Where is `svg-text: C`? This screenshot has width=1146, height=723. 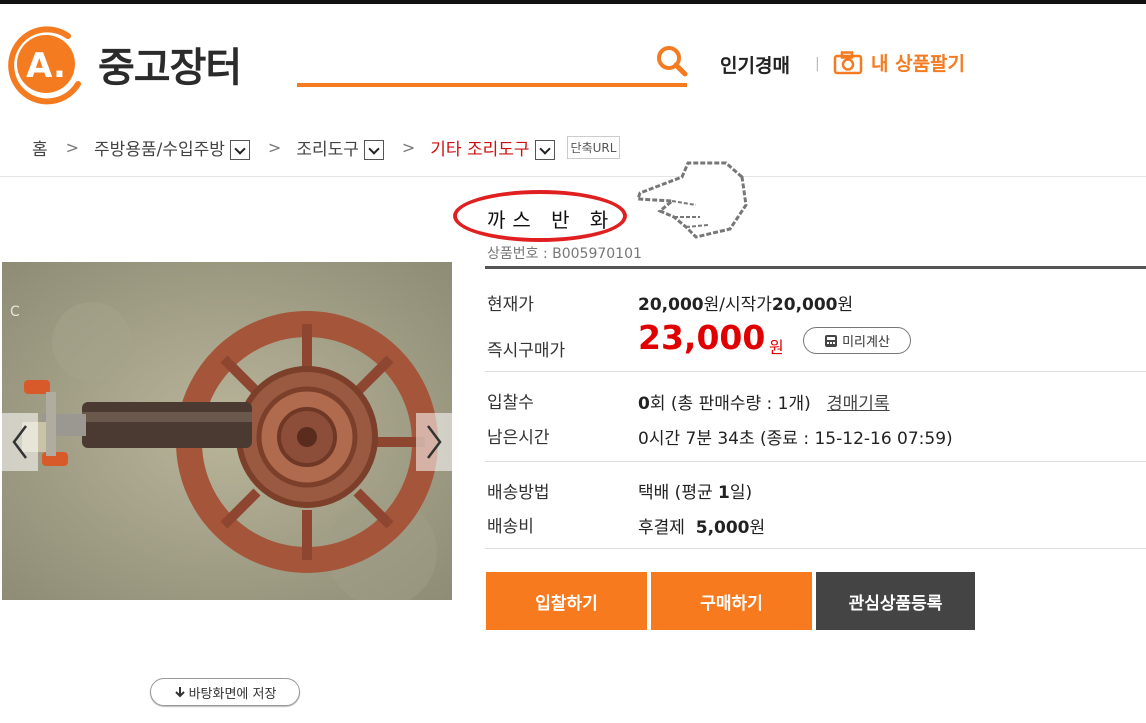
svg-text: C is located at coordinates (15, 312).